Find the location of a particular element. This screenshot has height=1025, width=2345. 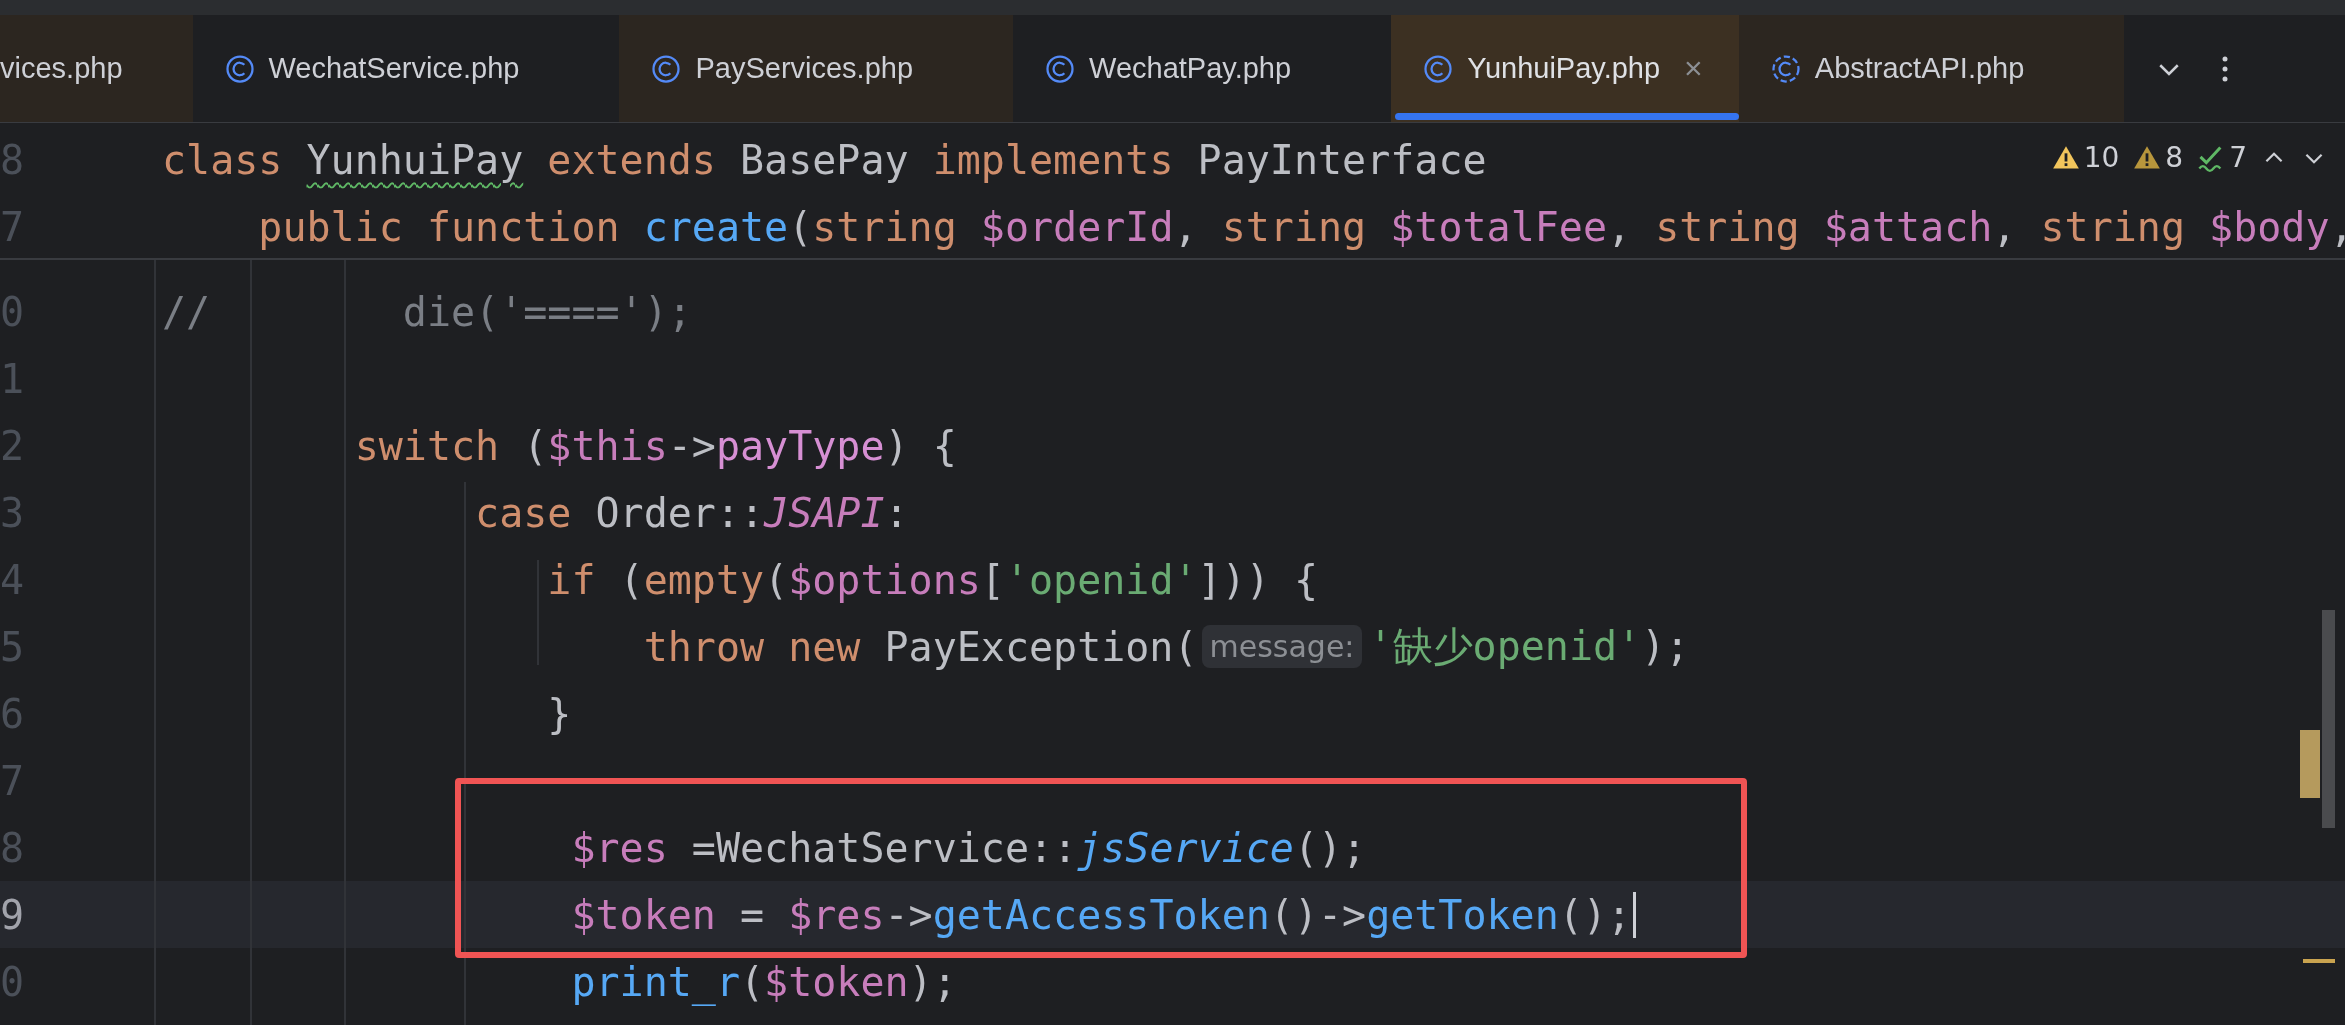

text-cursor is located at coordinates (1635, 914).